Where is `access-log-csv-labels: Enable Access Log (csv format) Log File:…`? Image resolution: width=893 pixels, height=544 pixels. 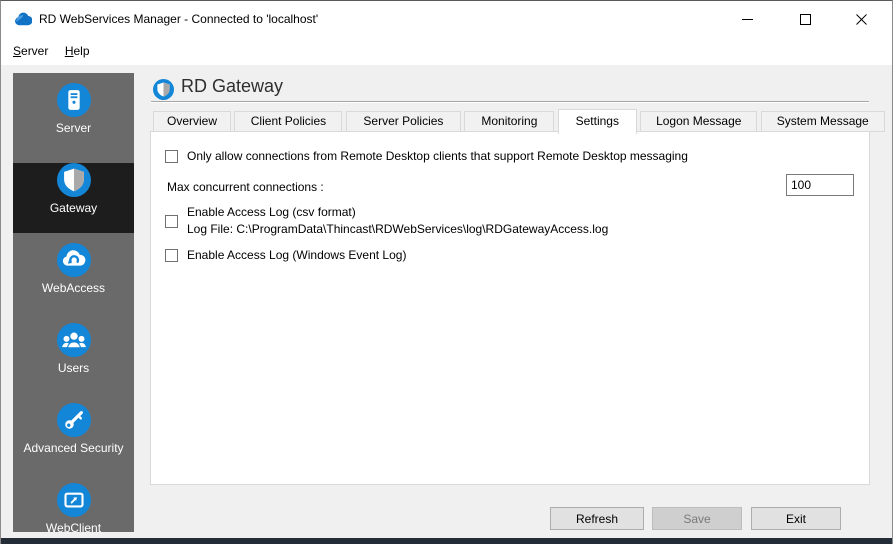 access-log-csv-labels: Enable Access Log (csv format) Log File:… is located at coordinates (397, 221).